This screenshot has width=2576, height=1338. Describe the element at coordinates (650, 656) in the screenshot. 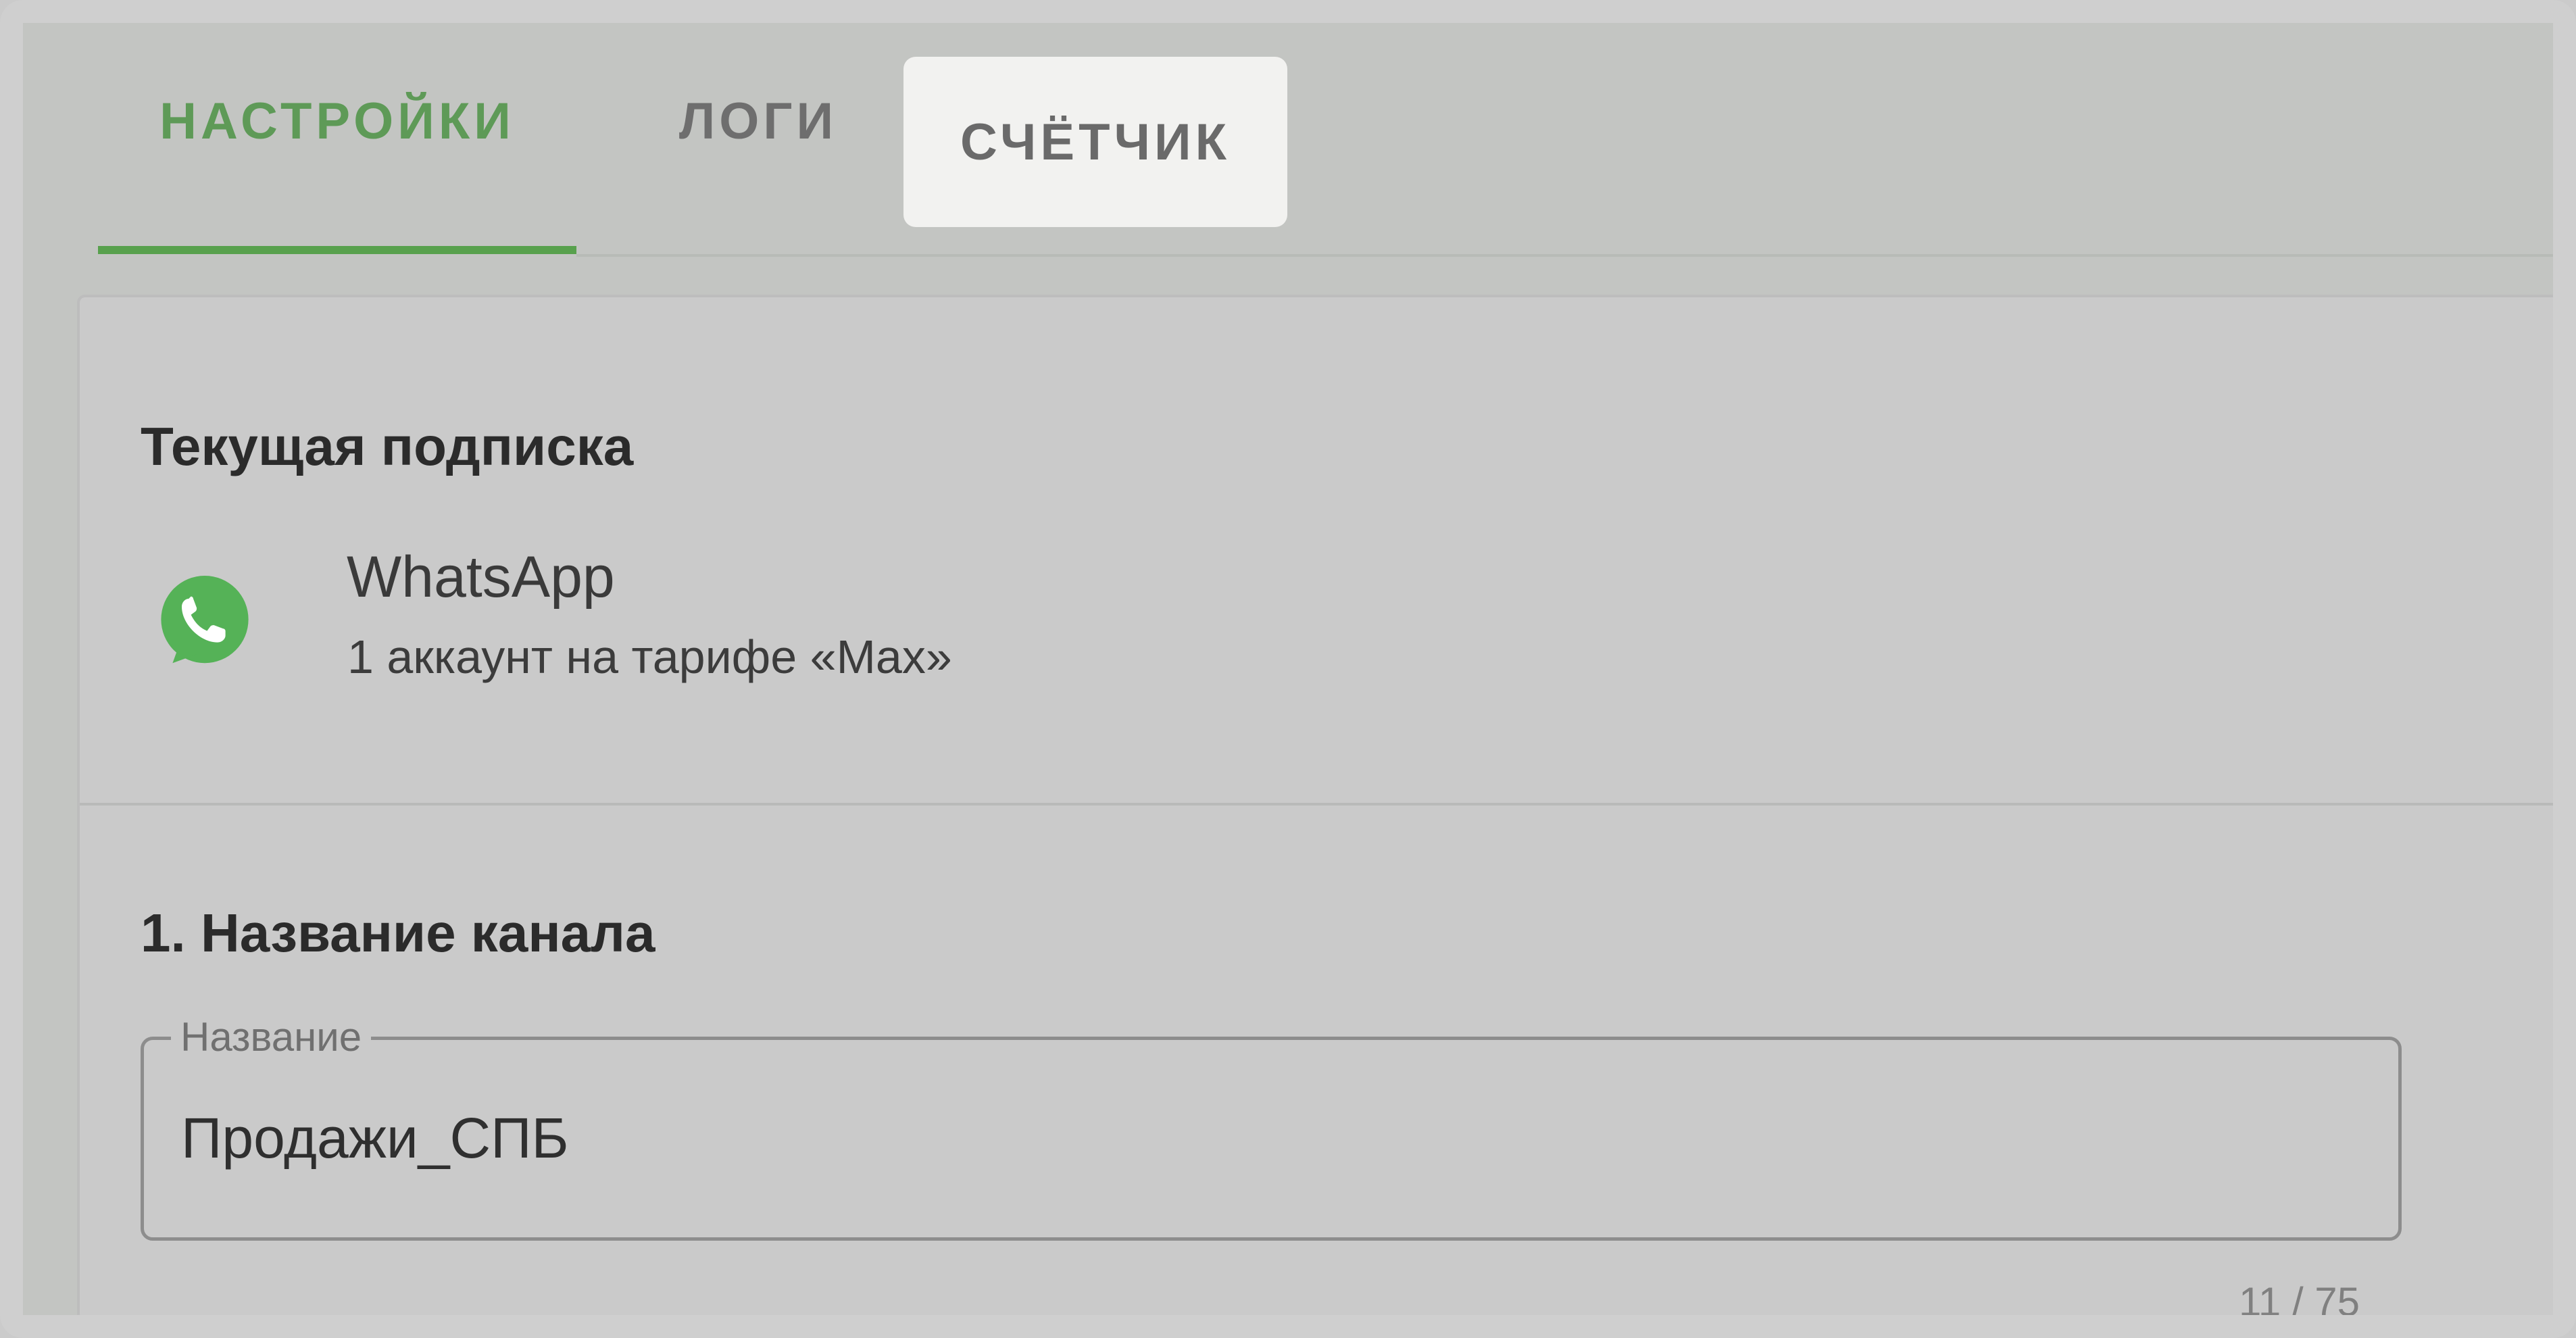

I see `subscription-detail: 1 аккаунт на тарифе «Max»` at that location.